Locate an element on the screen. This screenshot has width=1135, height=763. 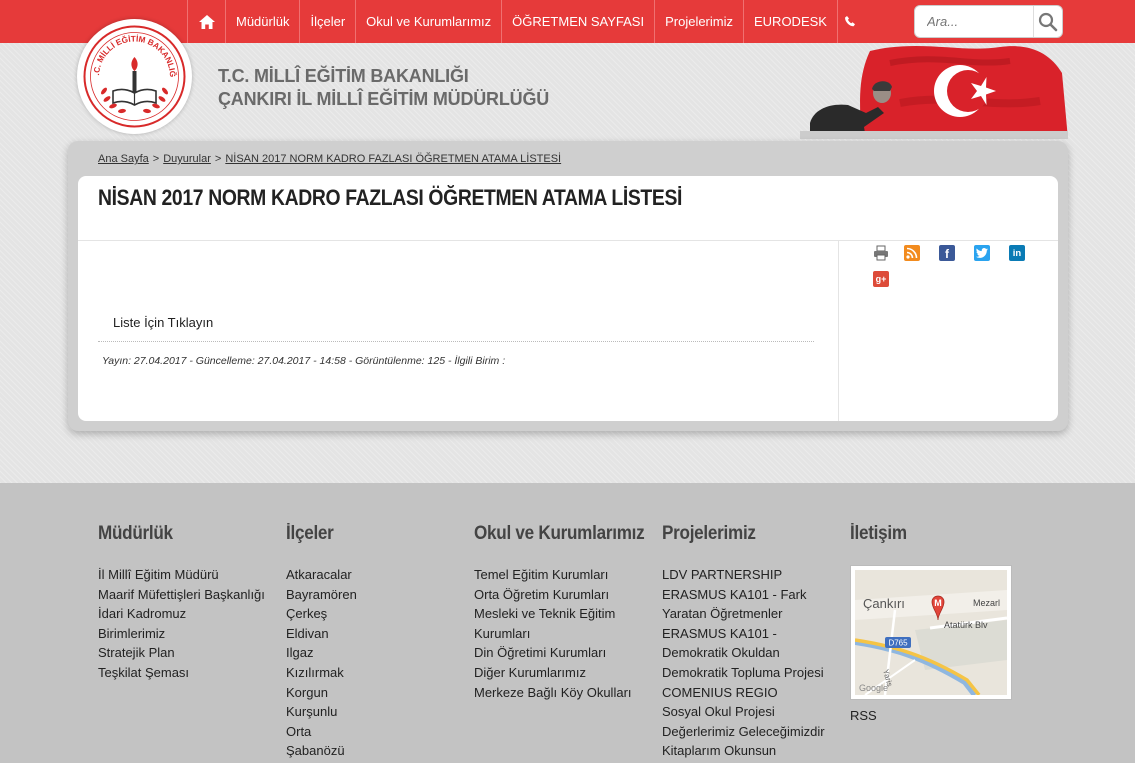
flag-banner-image is located at coordinates (934, 91).